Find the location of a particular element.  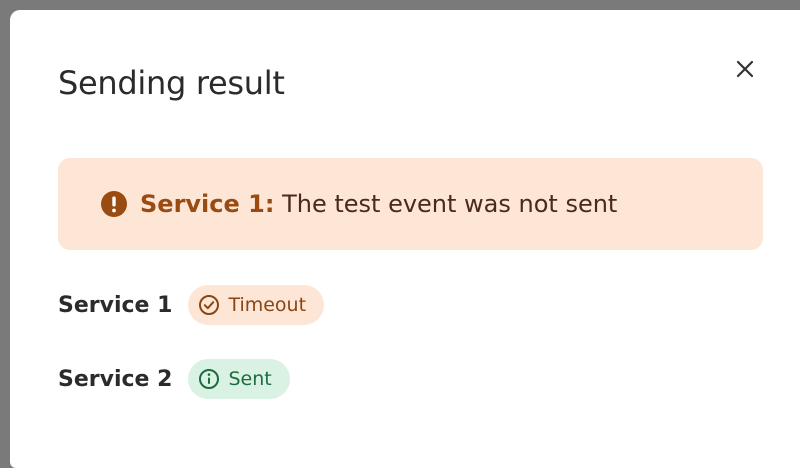

alert-message: The test event was not sent is located at coordinates (450, 204).